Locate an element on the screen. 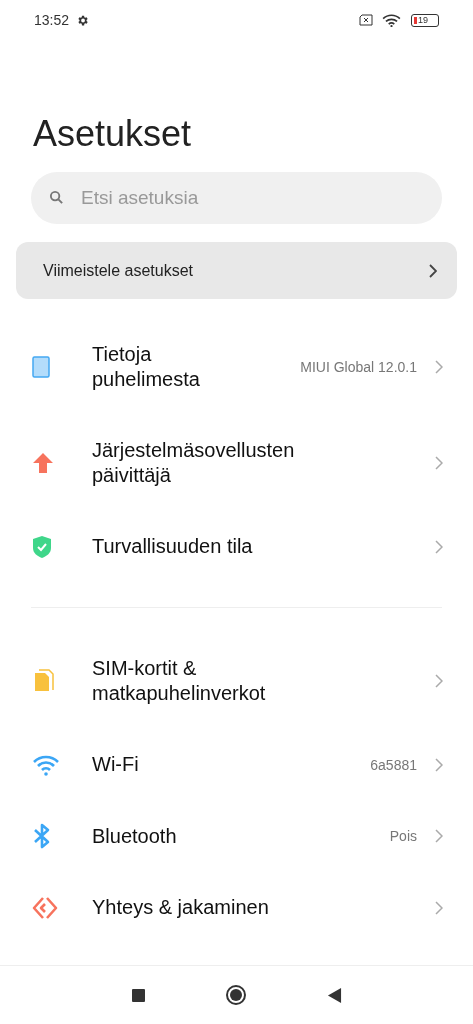  item-label: Turvallisuuden tila is located at coordinates (172, 546).